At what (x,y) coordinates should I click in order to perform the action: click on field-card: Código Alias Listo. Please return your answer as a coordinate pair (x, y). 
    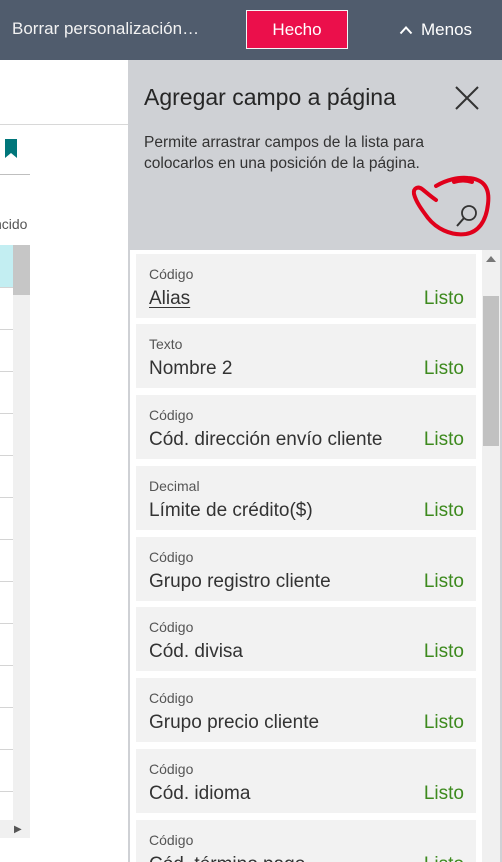
    Looking at the image, I should click on (306, 286).